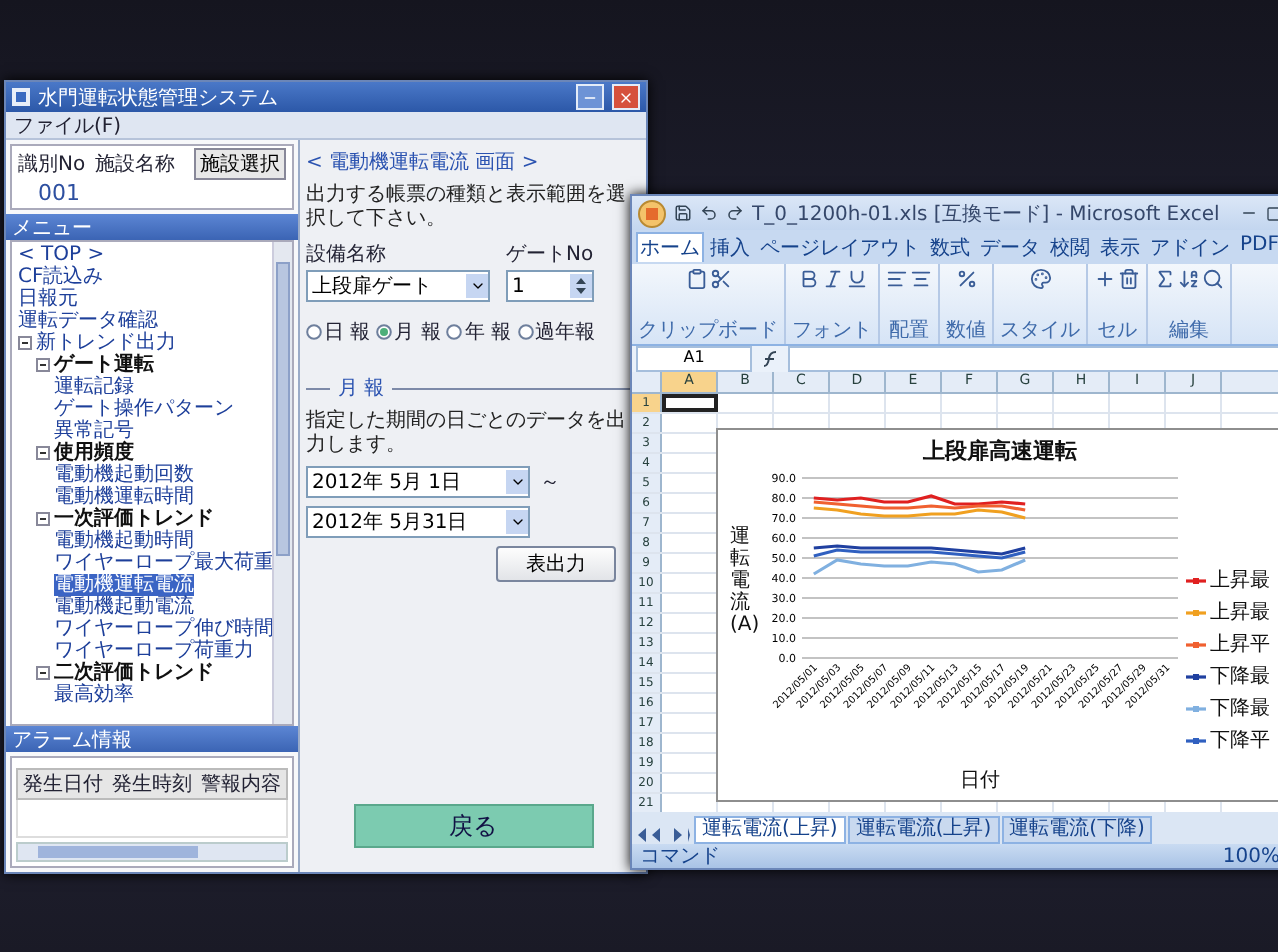  What do you see at coordinates (590, 97) in the screenshot?
I see `minimize-button` at bounding box center [590, 97].